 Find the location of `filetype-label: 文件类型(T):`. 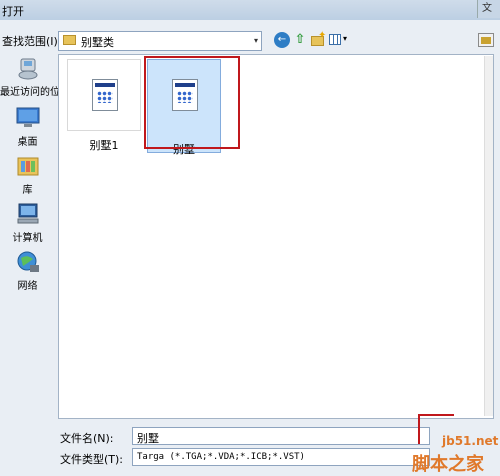

filetype-label: 文件类型(T): is located at coordinates (92, 459).